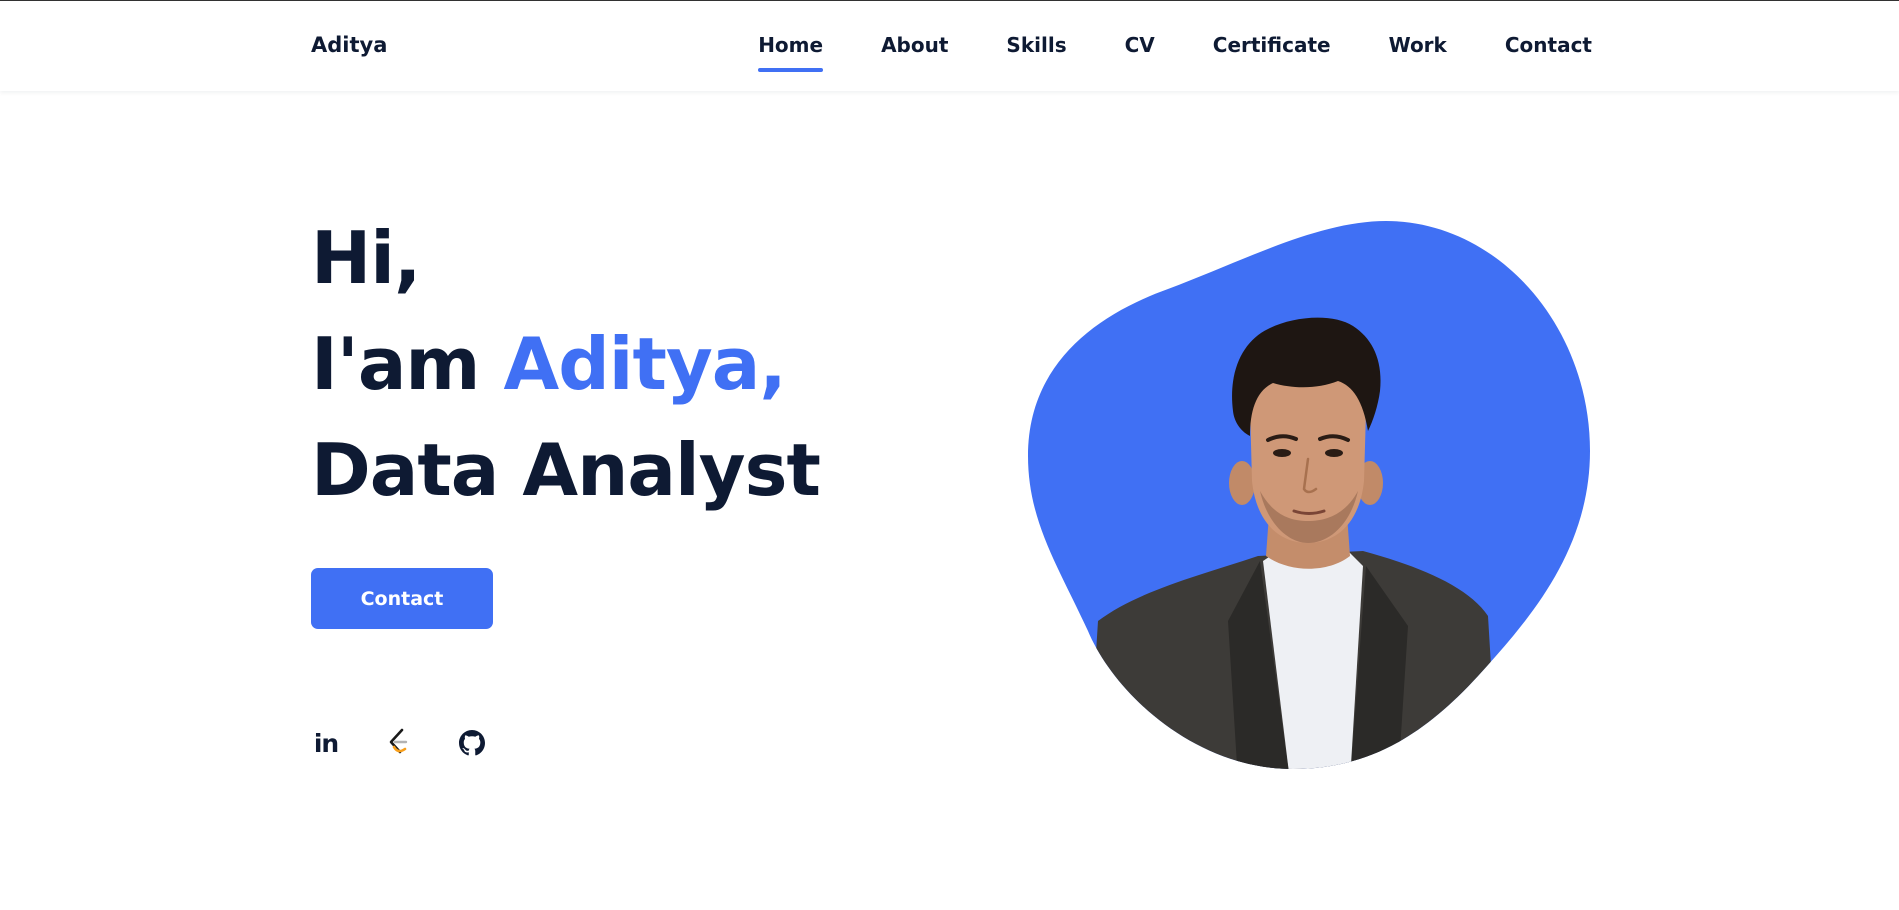 The height and width of the screenshot is (910, 1899). Describe the element at coordinates (1272, 45) in the screenshot. I see `nav-item-certificate: Certificate` at that location.